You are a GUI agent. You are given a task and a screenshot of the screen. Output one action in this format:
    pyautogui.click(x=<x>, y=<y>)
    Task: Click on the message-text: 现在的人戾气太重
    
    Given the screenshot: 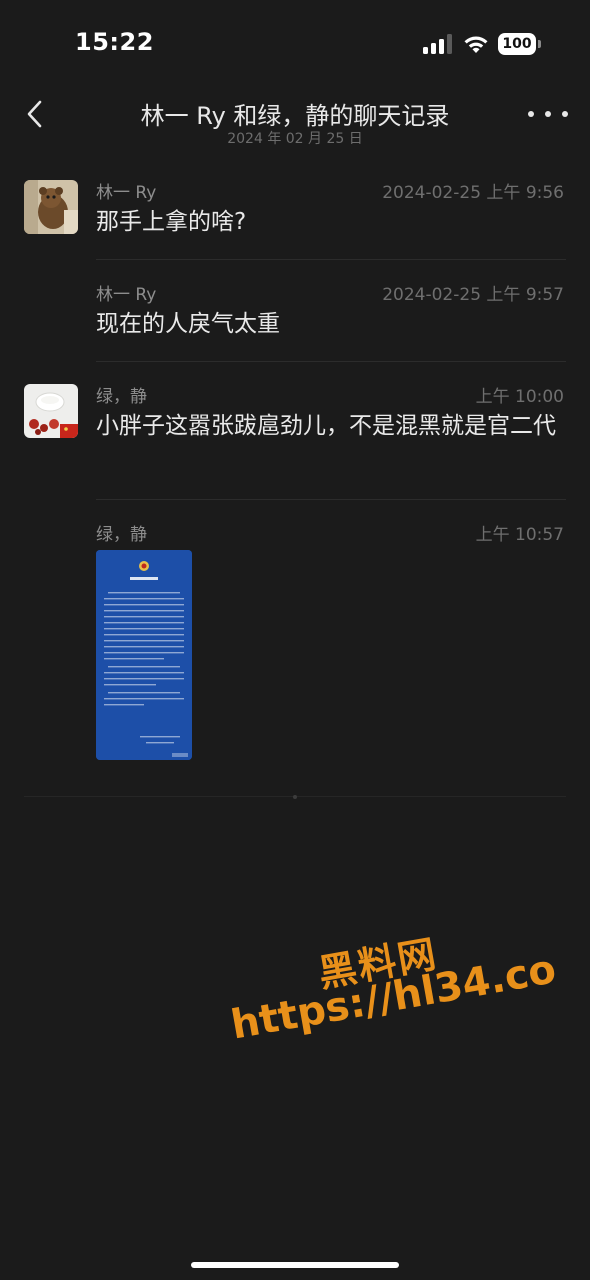 What is the action you would take?
    pyautogui.click(x=188, y=324)
    